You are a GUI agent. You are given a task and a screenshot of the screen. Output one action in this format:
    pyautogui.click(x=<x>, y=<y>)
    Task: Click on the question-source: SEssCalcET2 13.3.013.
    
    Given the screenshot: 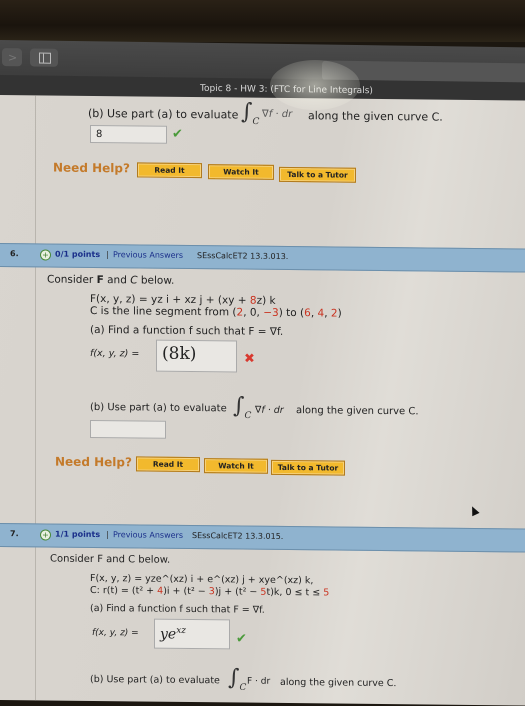 What is the action you would take?
    pyautogui.click(x=243, y=256)
    